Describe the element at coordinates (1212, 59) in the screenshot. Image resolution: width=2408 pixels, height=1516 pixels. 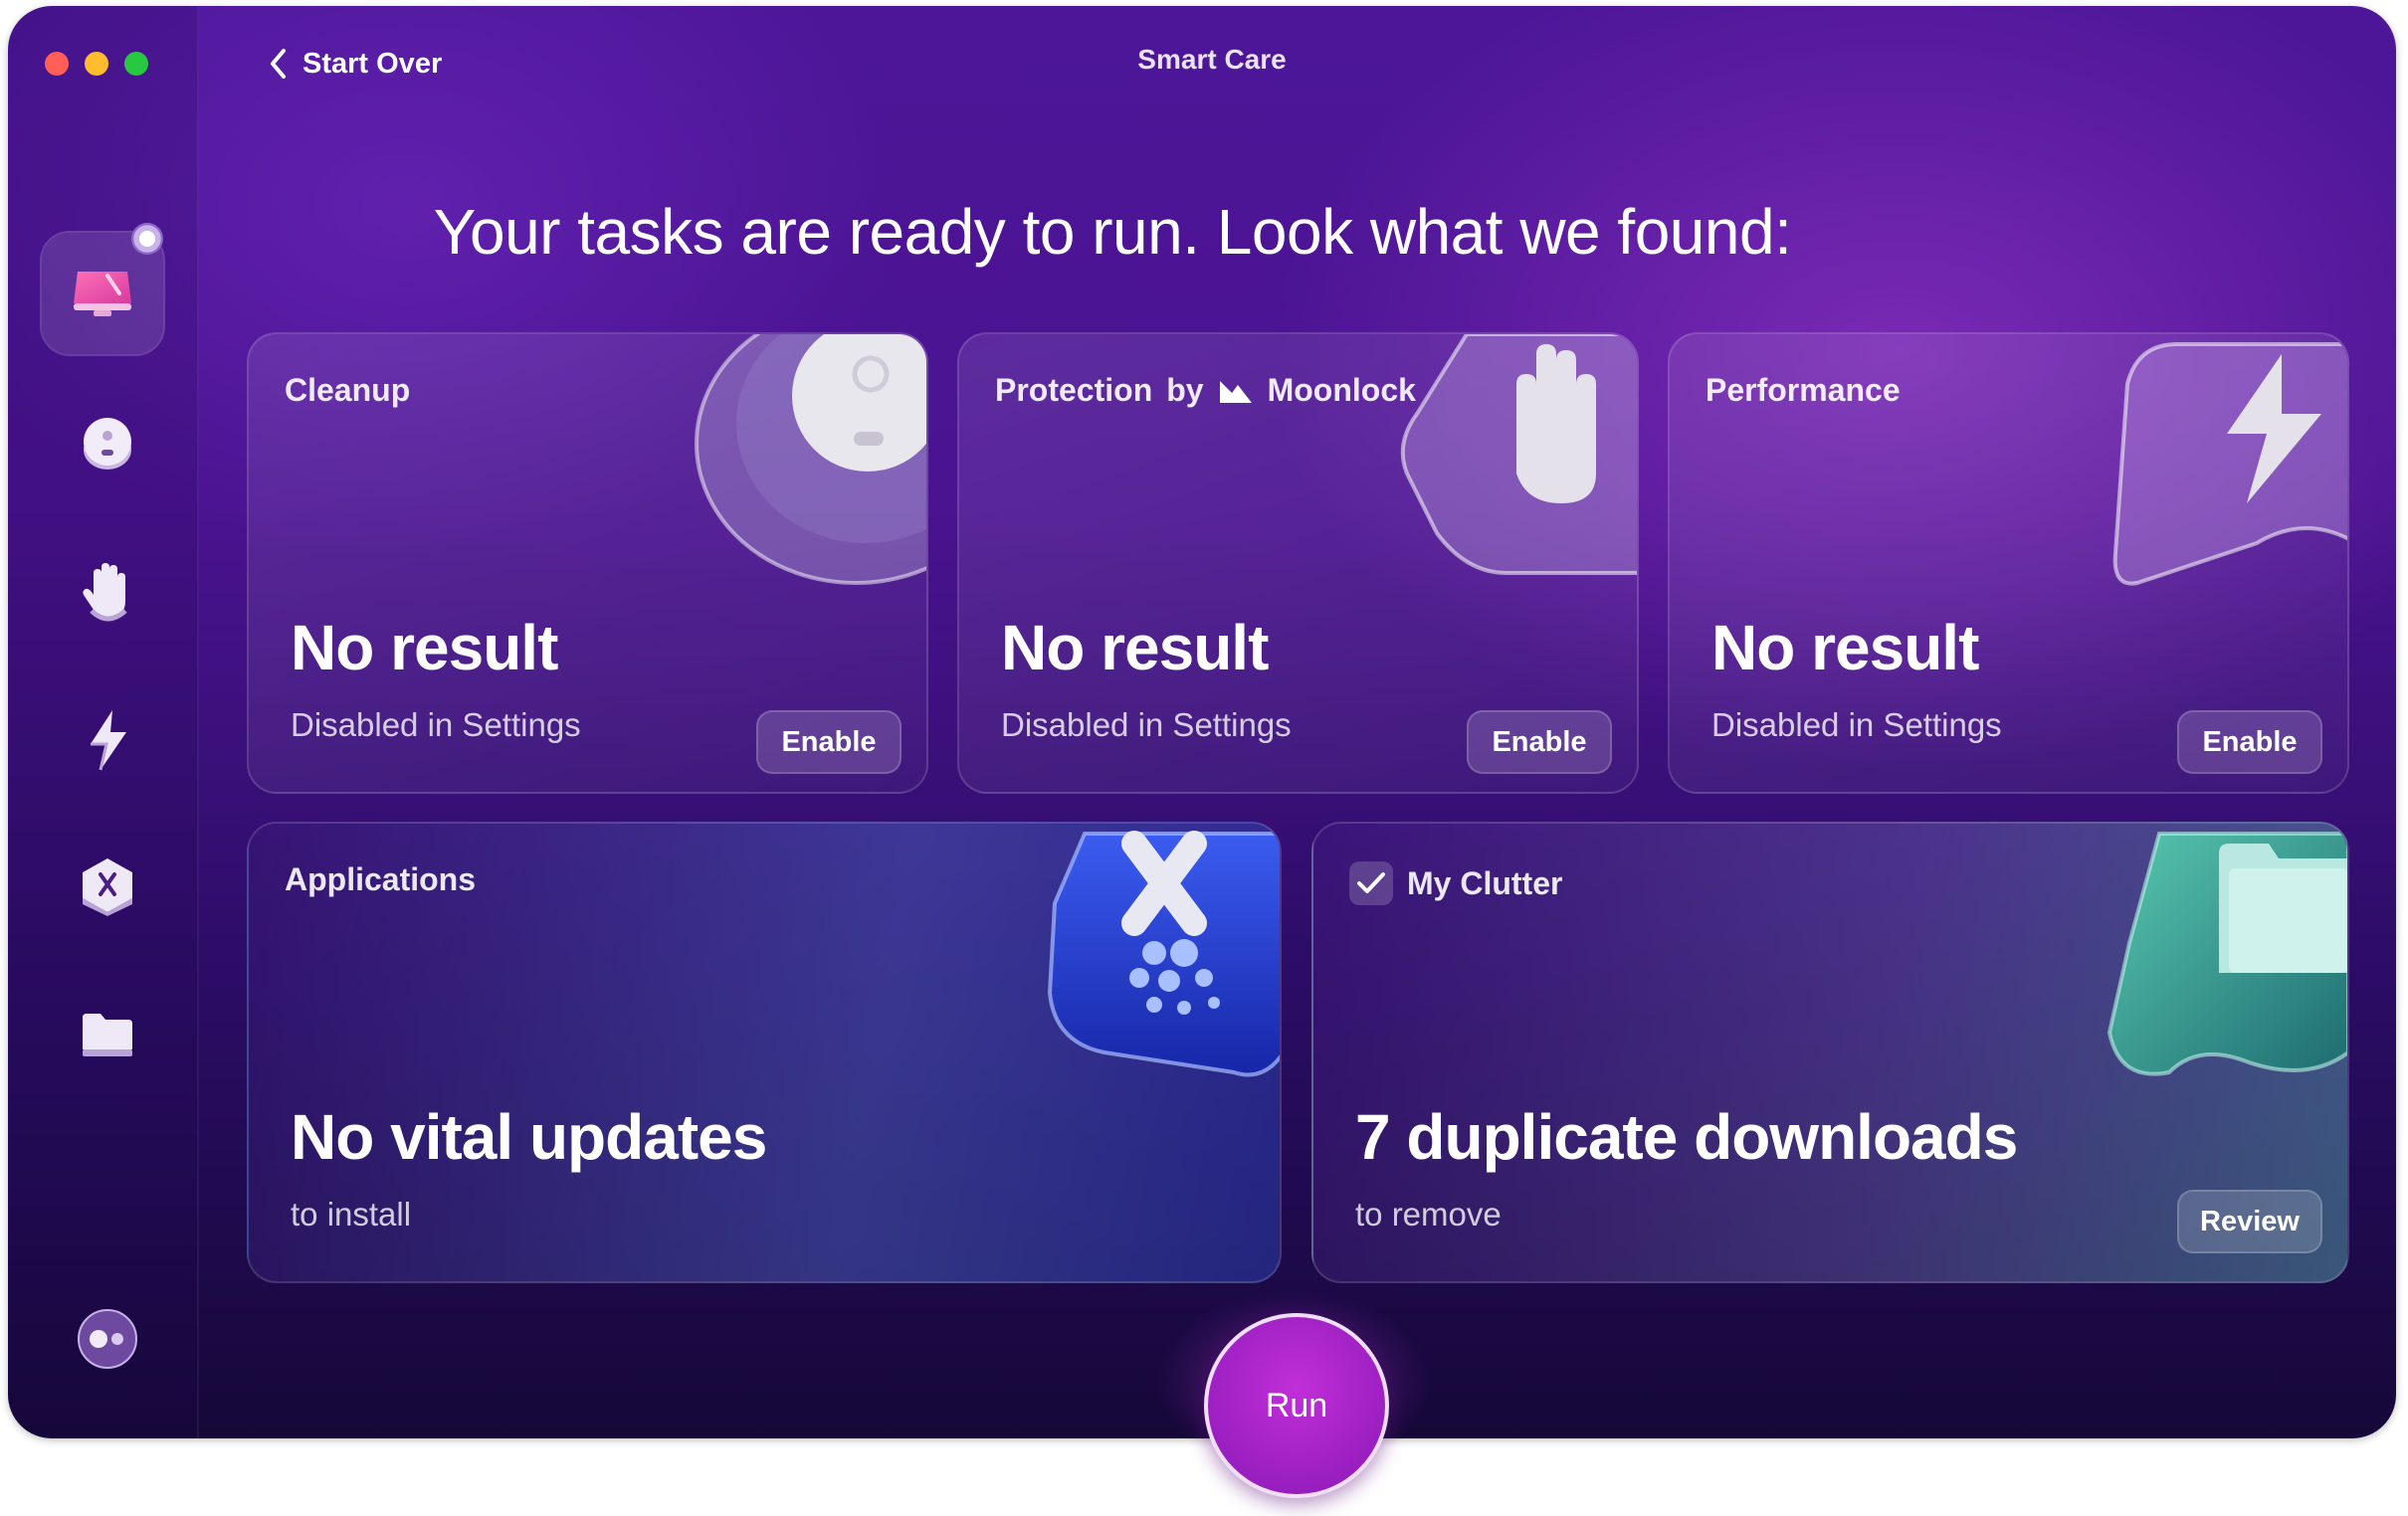
I see `window-title: Smart Care` at that location.